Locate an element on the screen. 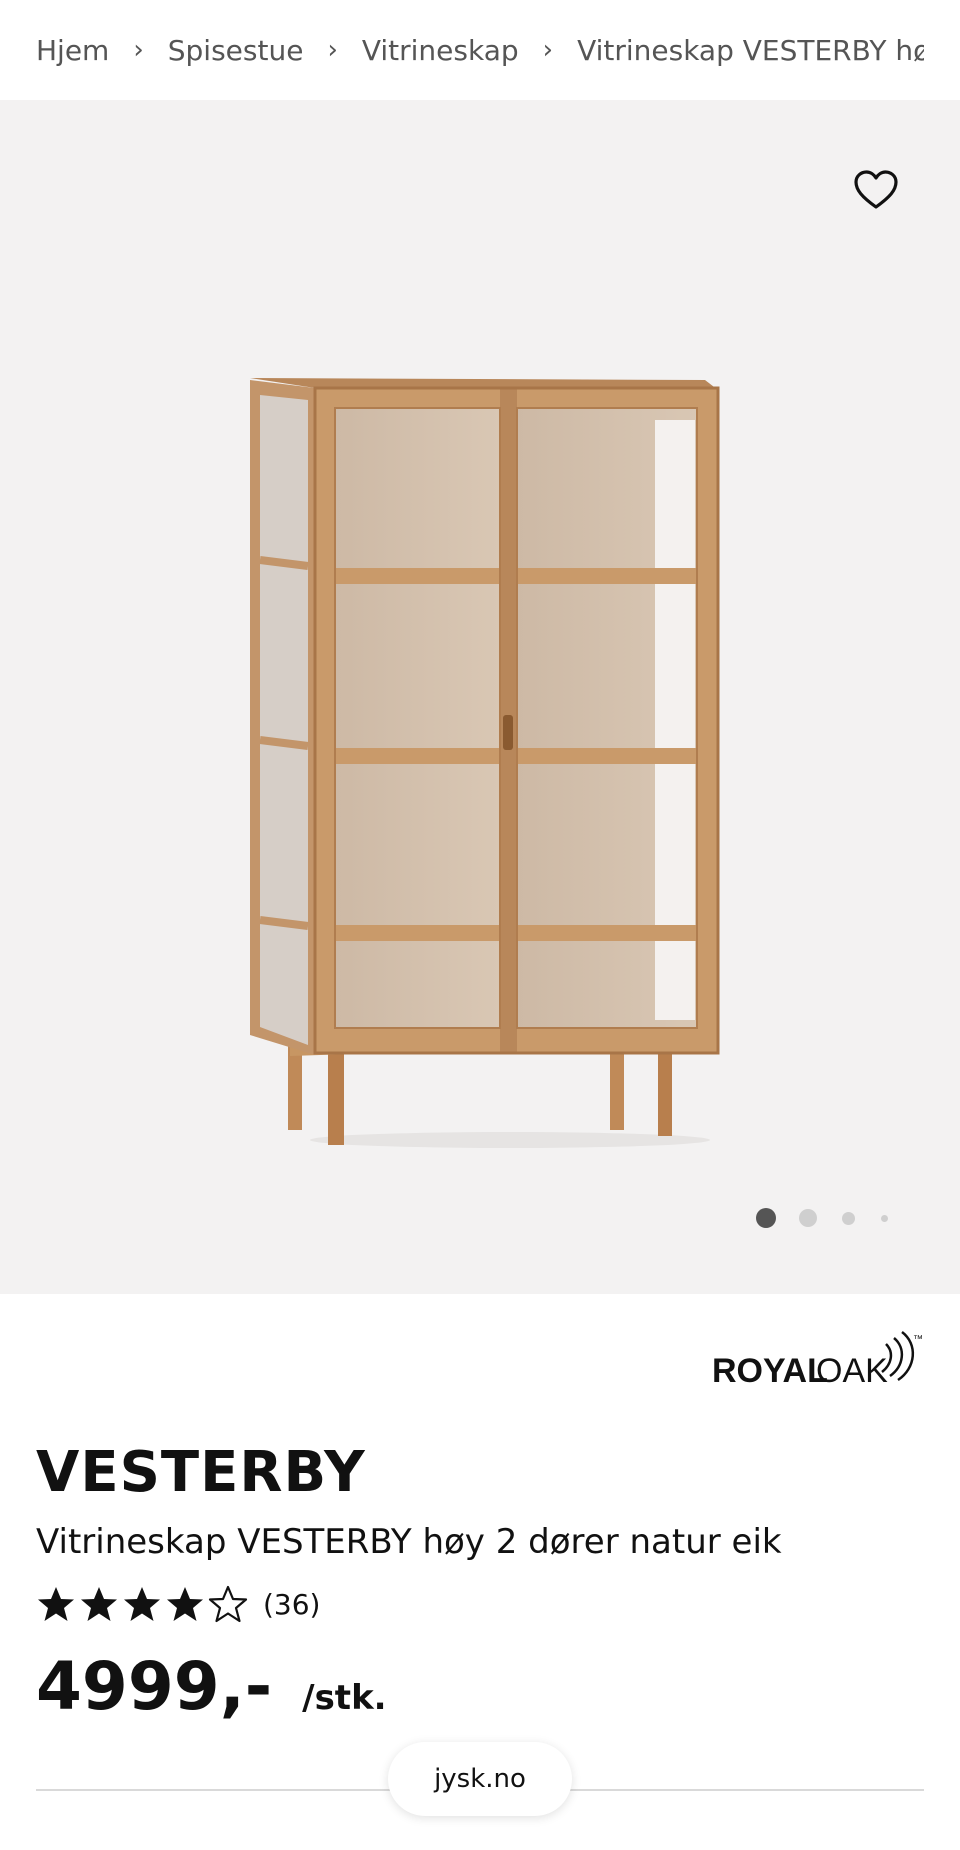  price: 4999,- is located at coordinates (154, 1686).